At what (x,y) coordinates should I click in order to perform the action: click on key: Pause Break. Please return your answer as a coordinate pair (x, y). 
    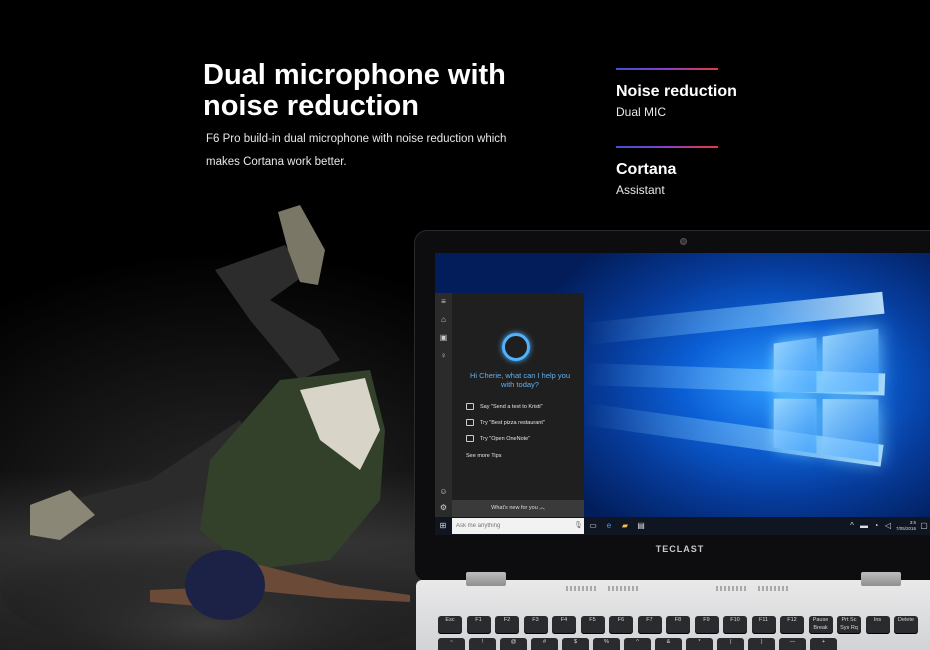
    Looking at the image, I should click on (820, 625).